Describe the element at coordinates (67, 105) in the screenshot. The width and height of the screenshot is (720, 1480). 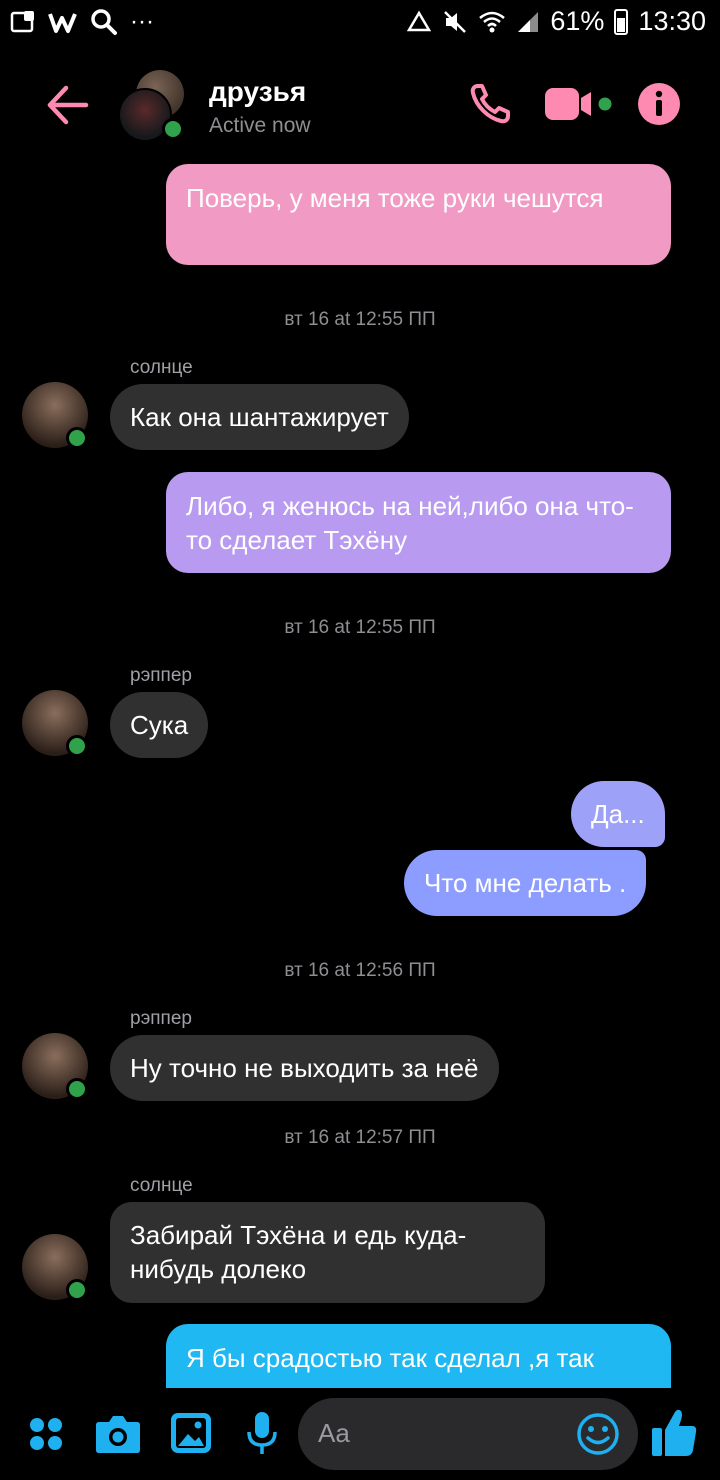
I see `back-arrow-icon` at that location.